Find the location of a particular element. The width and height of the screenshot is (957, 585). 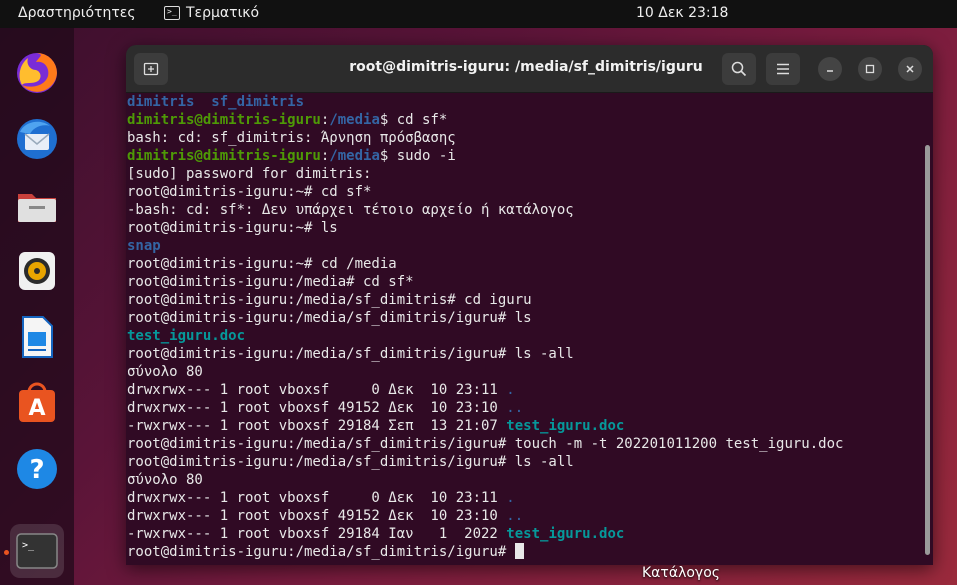

dock-item-files is located at coordinates (37, 205).